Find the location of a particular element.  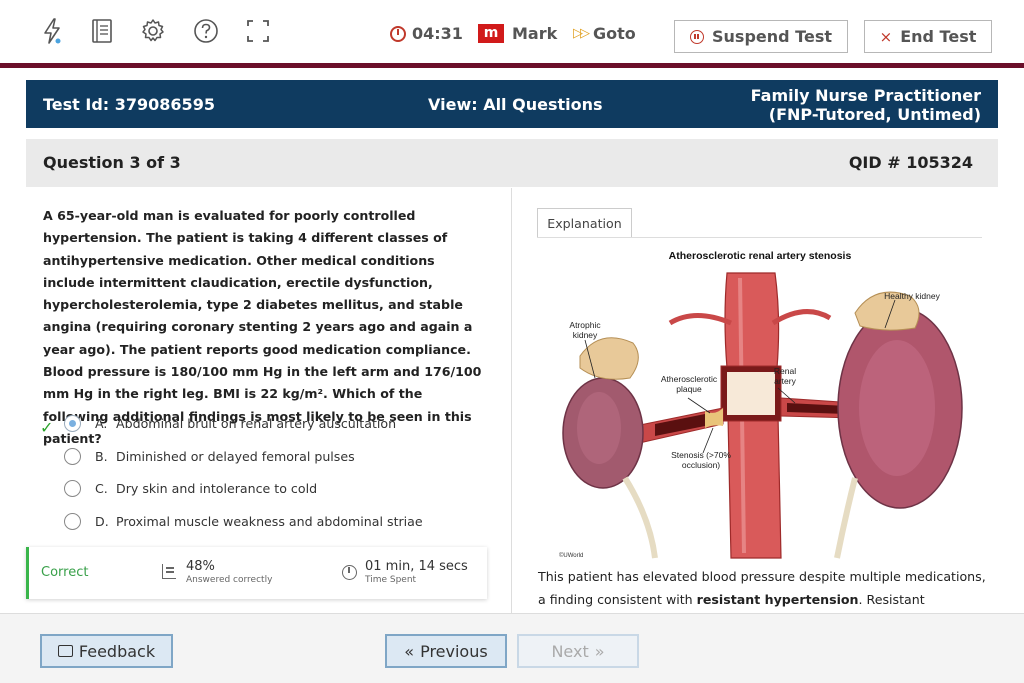

fast-forward-icon: ▷▷ is located at coordinates (581, 33).